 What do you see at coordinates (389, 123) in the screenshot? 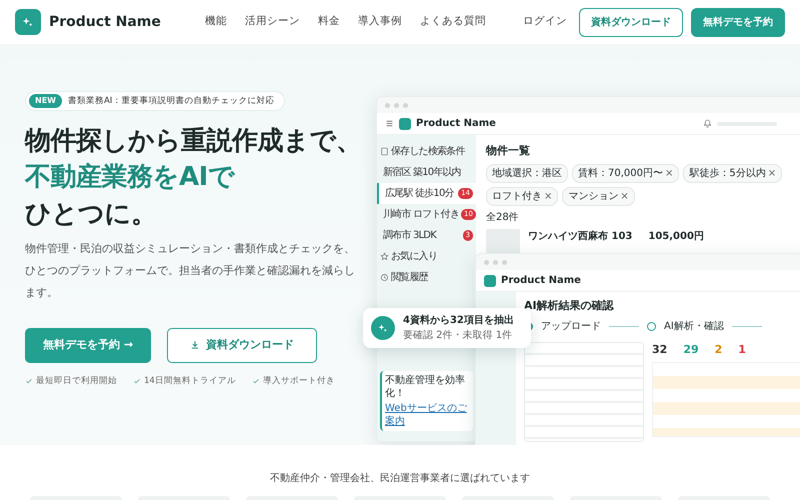
I see `menu-icon` at bounding box center [389, 123].